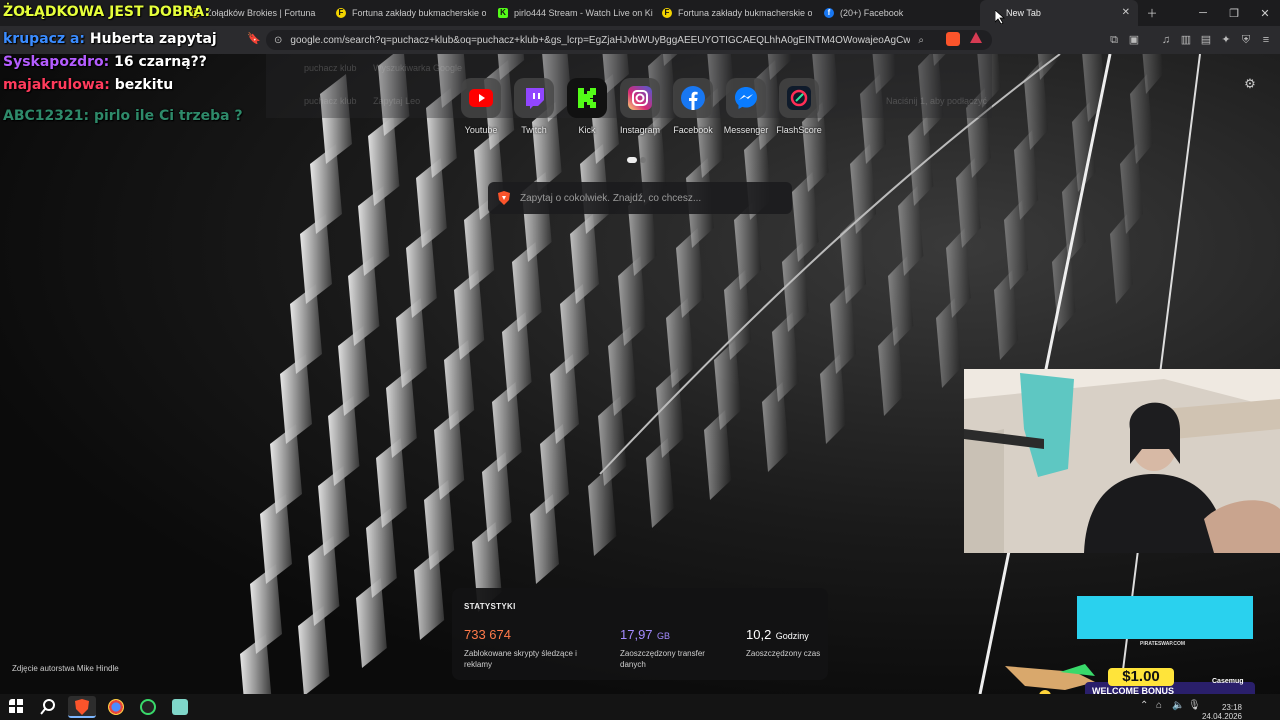  I want to click on taskbar-brave, so click(82, 707).